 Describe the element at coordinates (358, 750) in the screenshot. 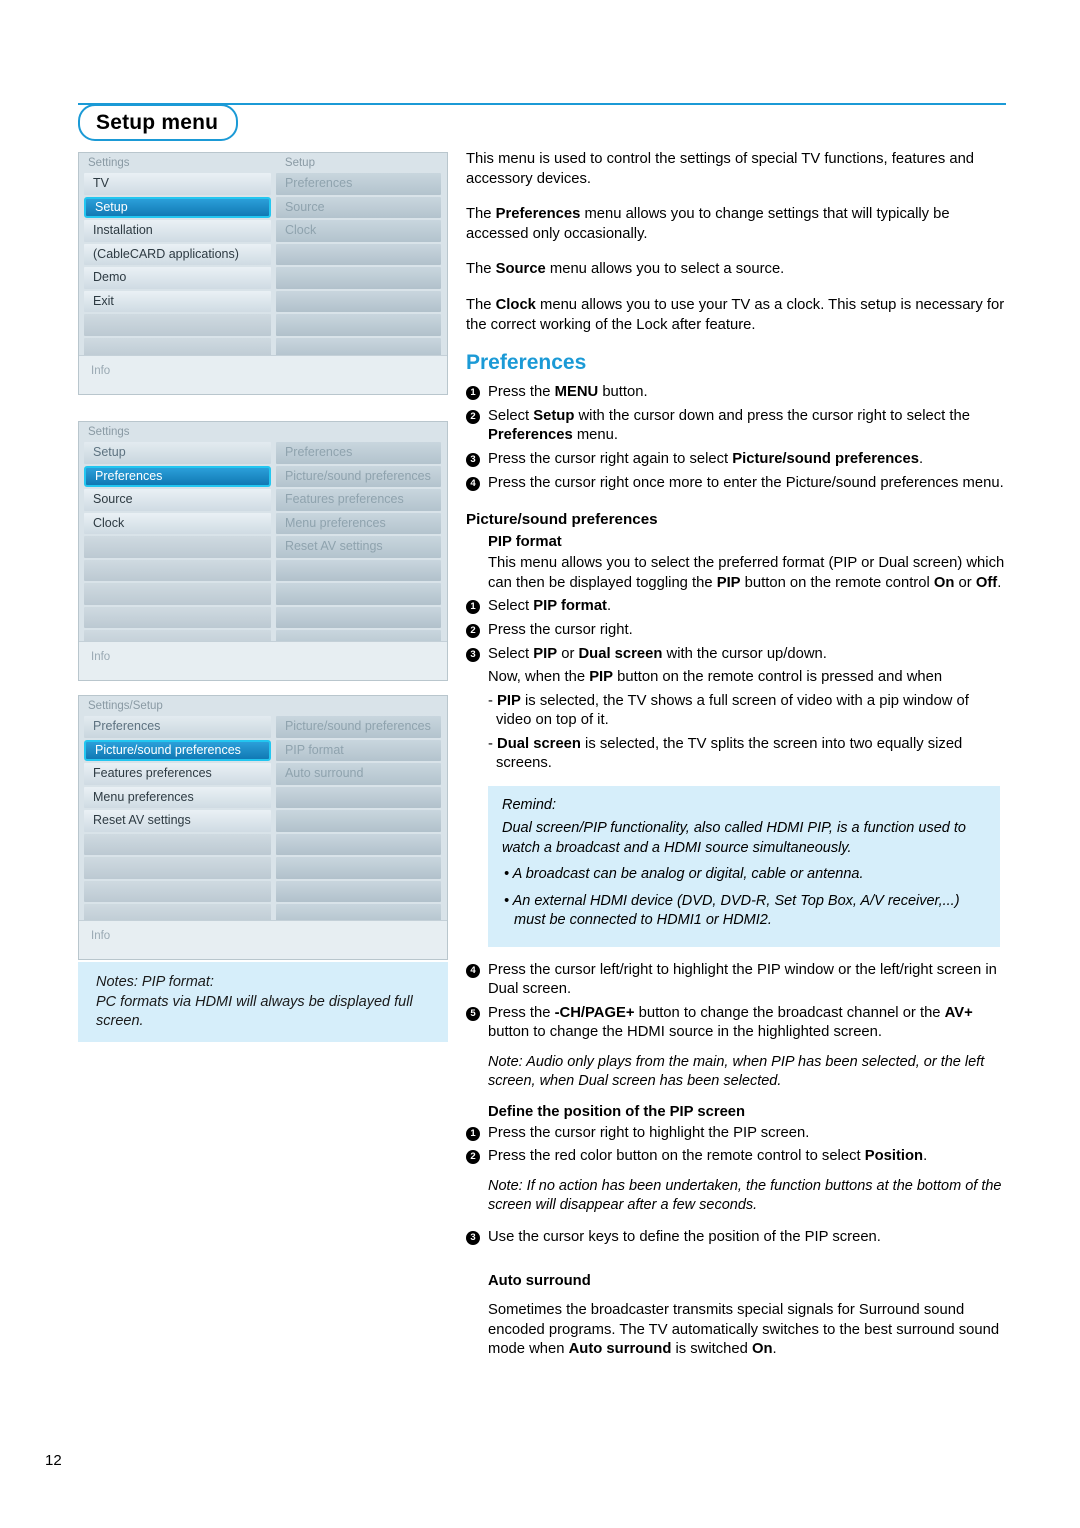

I see `submenu-item-pip-format: PIP format` at that location.